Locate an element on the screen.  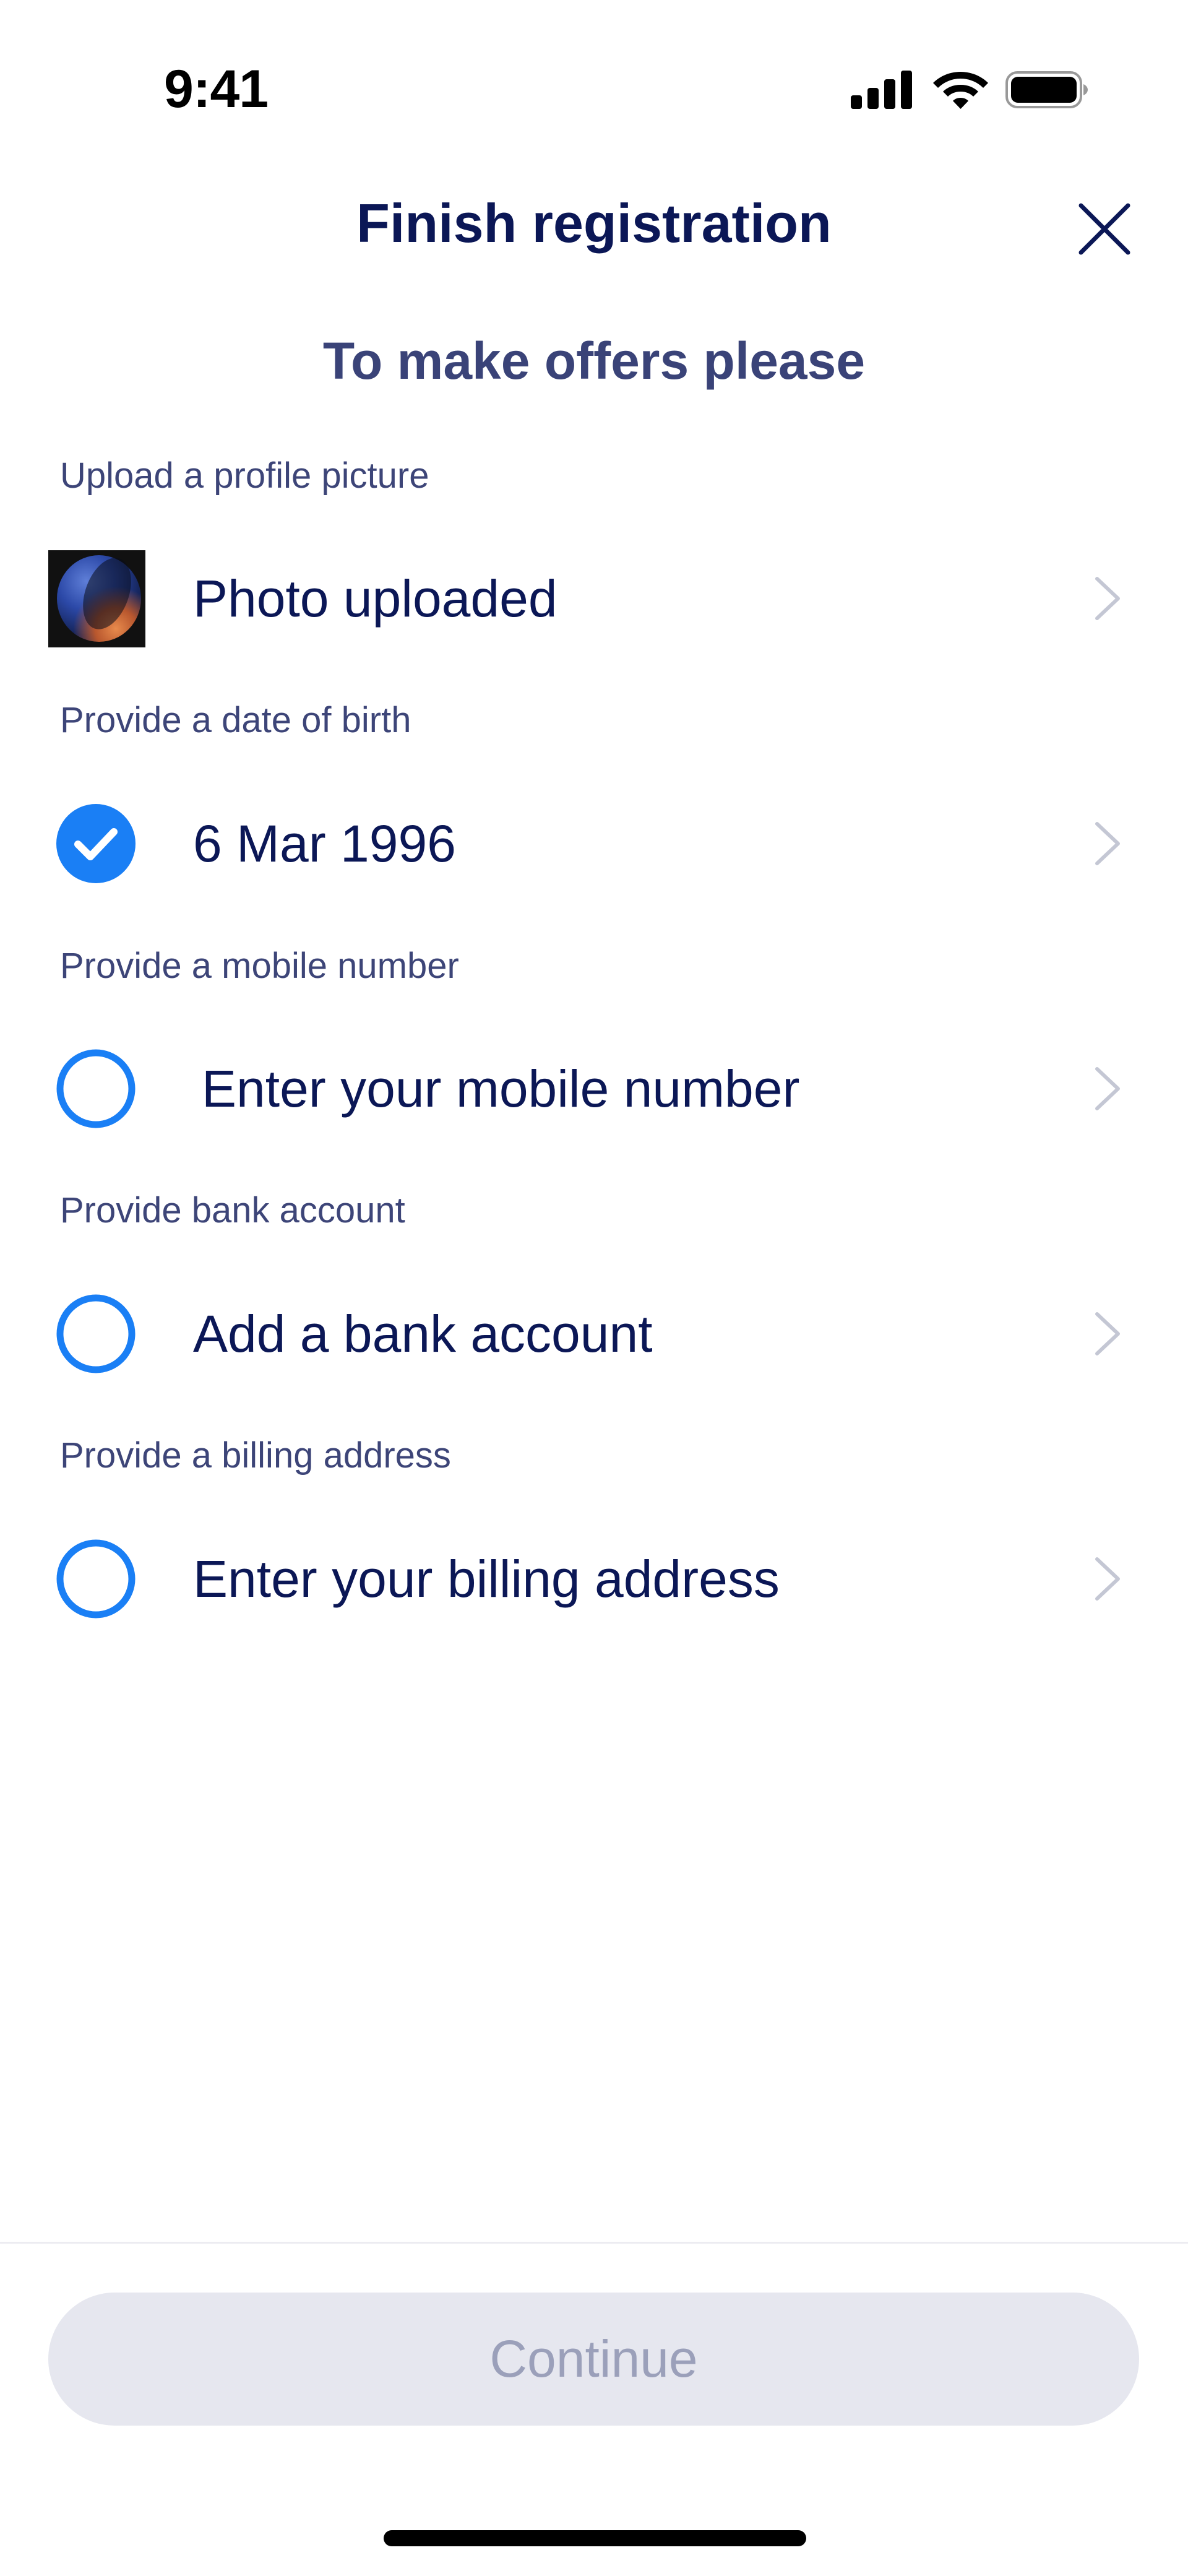
row-value-billing-address: Enter your billing address is located at coordinates (486, 1579).